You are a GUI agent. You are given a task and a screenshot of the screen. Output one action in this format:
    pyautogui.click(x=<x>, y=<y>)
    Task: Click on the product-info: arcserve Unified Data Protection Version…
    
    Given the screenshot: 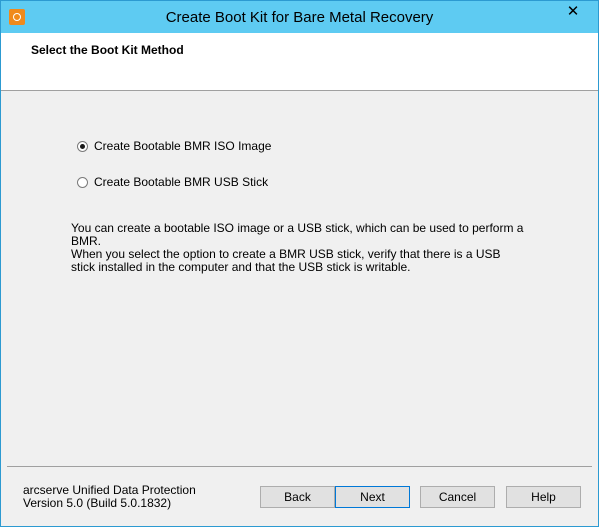 What is the action you would take?
    pyautogui.click(x=109, y=497)
    